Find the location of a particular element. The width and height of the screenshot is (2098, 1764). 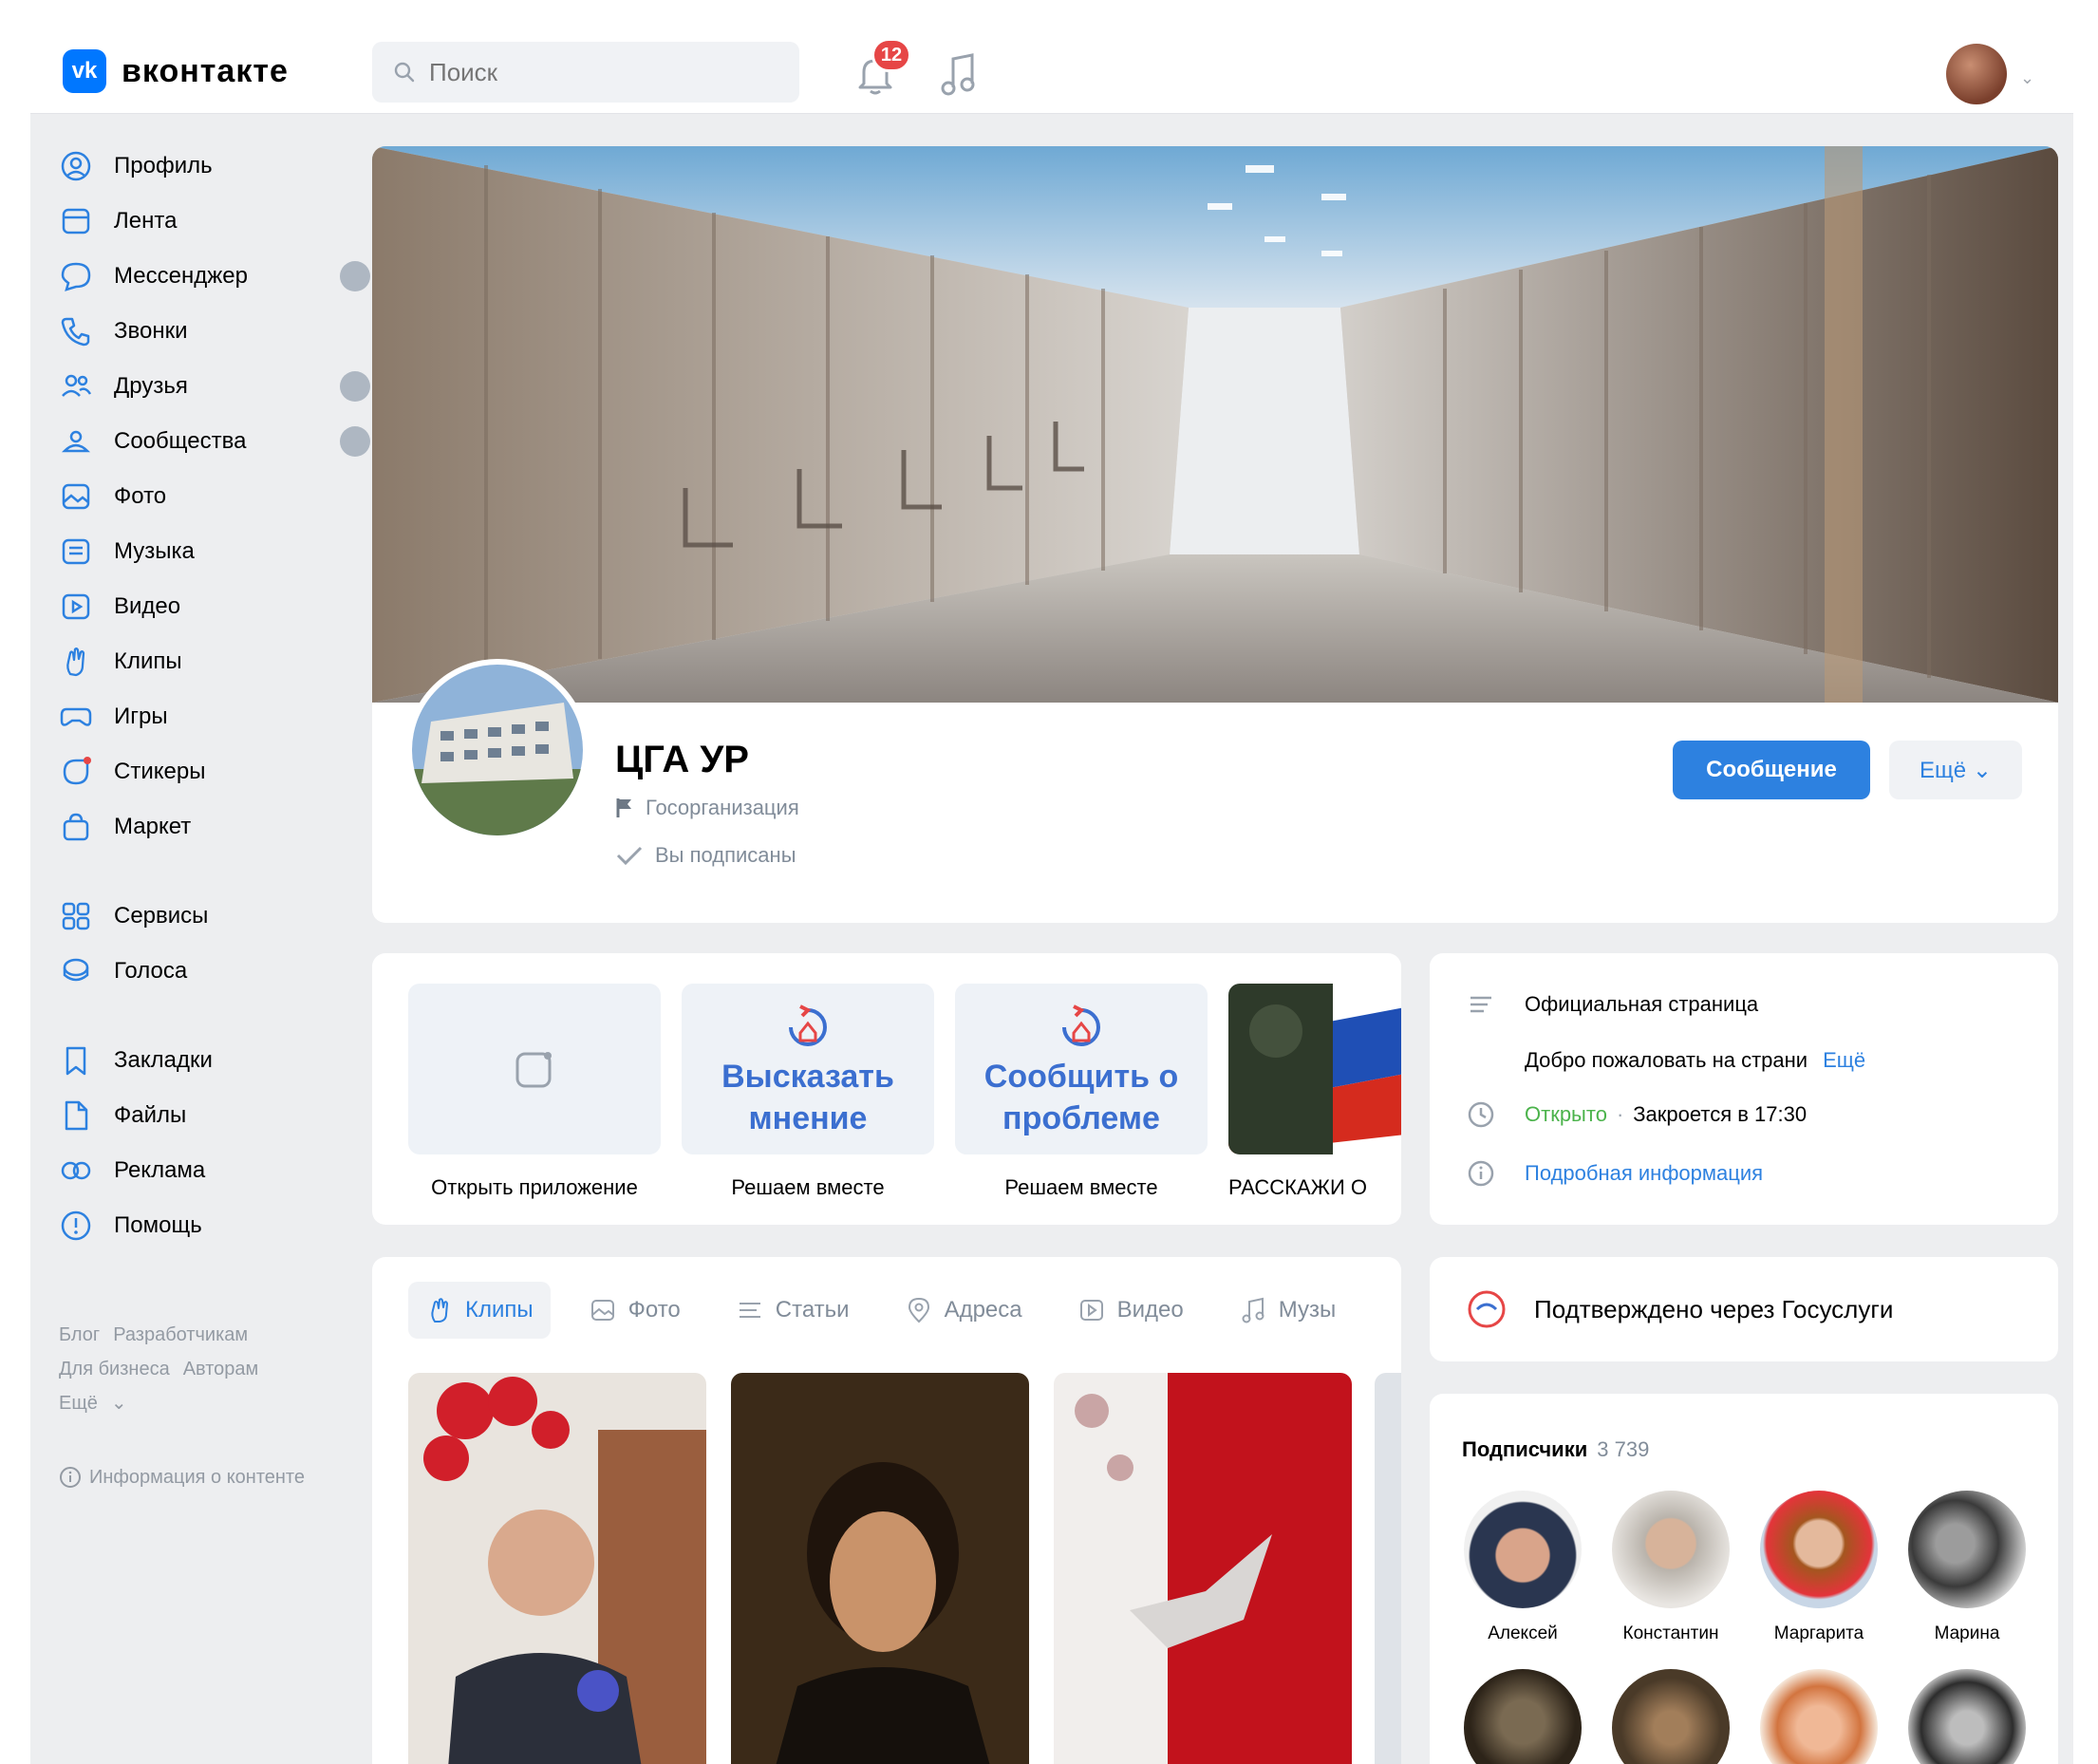

app-caption: Открыть приложение is located at coordinates (534, 1187).